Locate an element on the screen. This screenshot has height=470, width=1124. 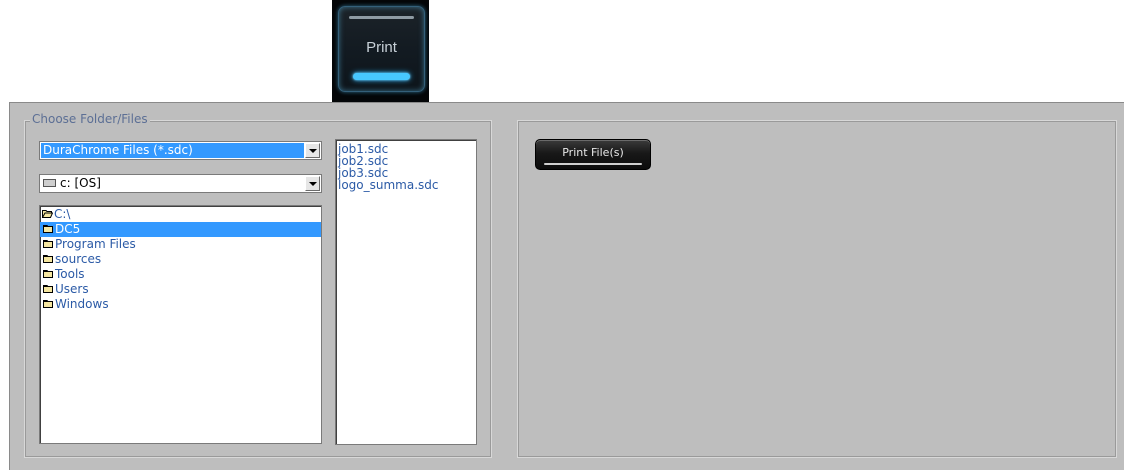
folder-item-label: Tools is located at coordinates (70, 274).